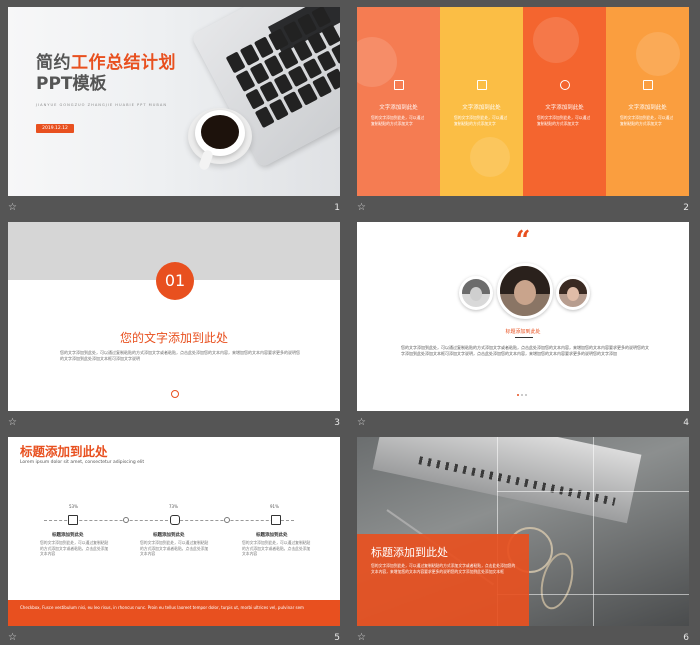 This screenshot has width=700, height=645. What do you see at coordinates (523, 241) in the screenshot?
I see `quote-mark-icon: “` at bounding box center [523, 241].